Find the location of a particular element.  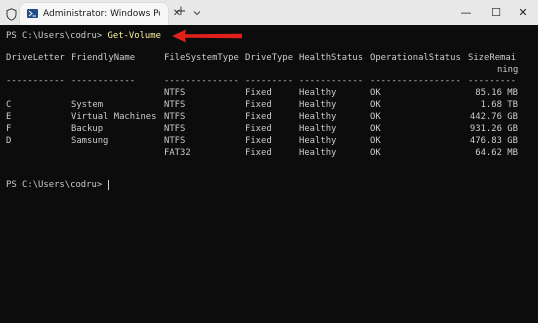

prompt-text: PS C:\Users\codru> is located at coordinates (57, 36).